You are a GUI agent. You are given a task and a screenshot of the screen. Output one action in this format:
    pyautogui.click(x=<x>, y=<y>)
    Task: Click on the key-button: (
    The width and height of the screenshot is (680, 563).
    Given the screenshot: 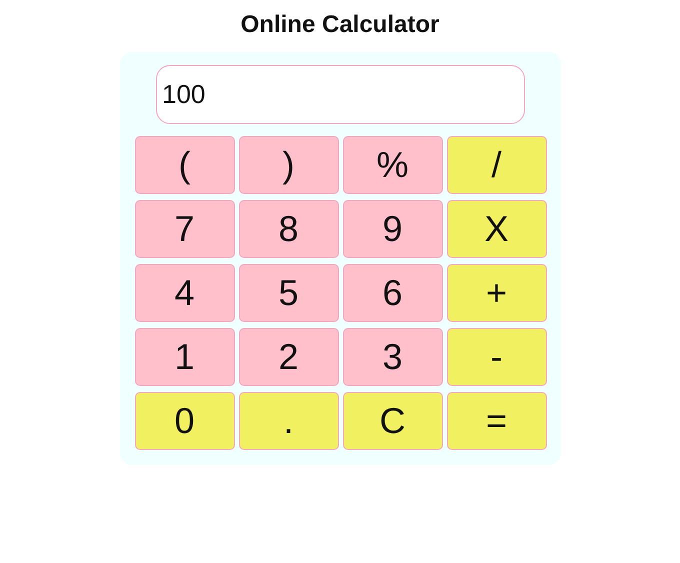 What is the action you would take?
    pyautogui.click(x=184, y=165)
    